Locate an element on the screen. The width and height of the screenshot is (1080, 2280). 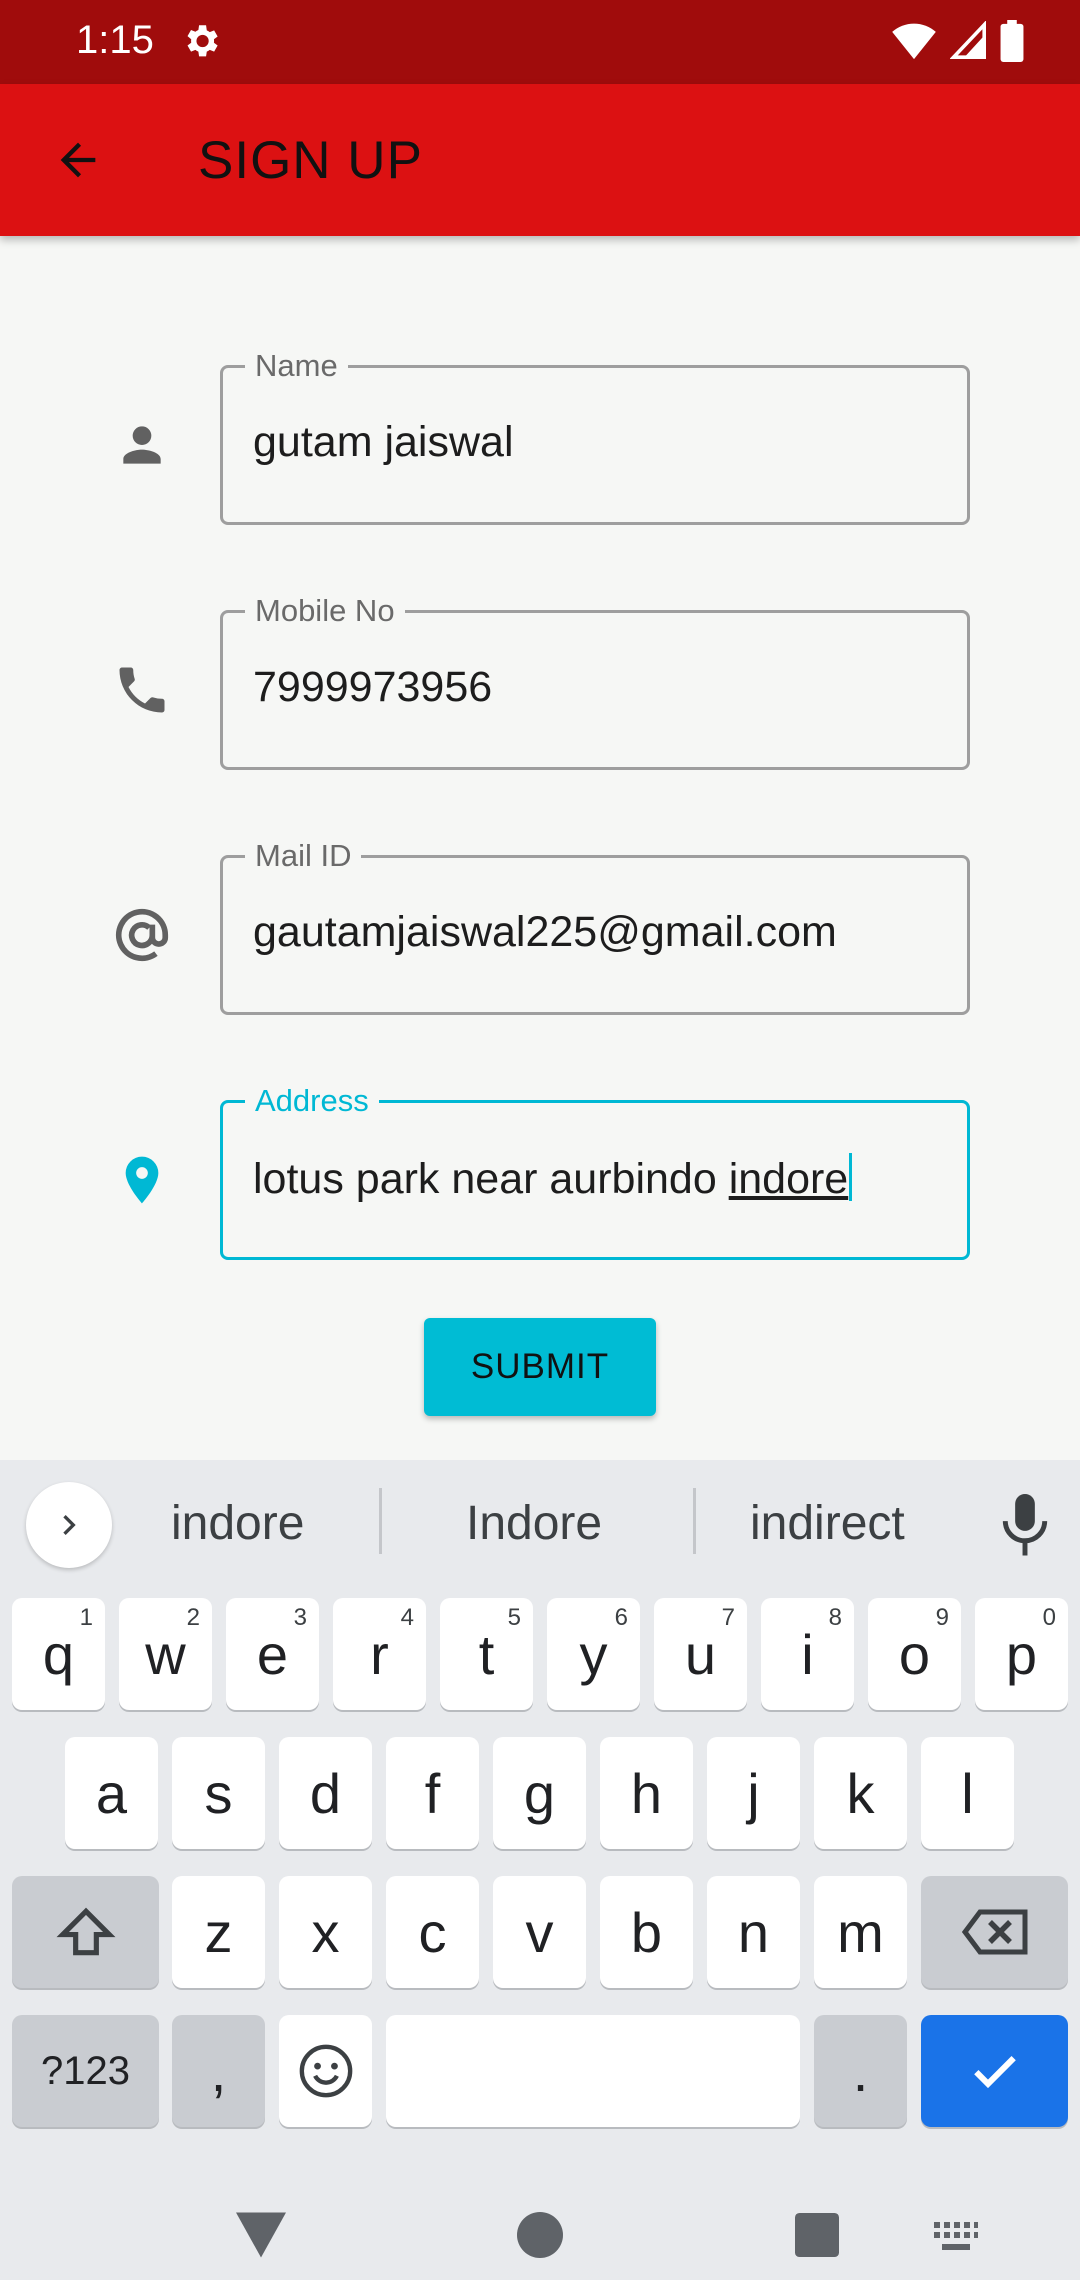
key-l: l is located at coordinates (967, 1793).